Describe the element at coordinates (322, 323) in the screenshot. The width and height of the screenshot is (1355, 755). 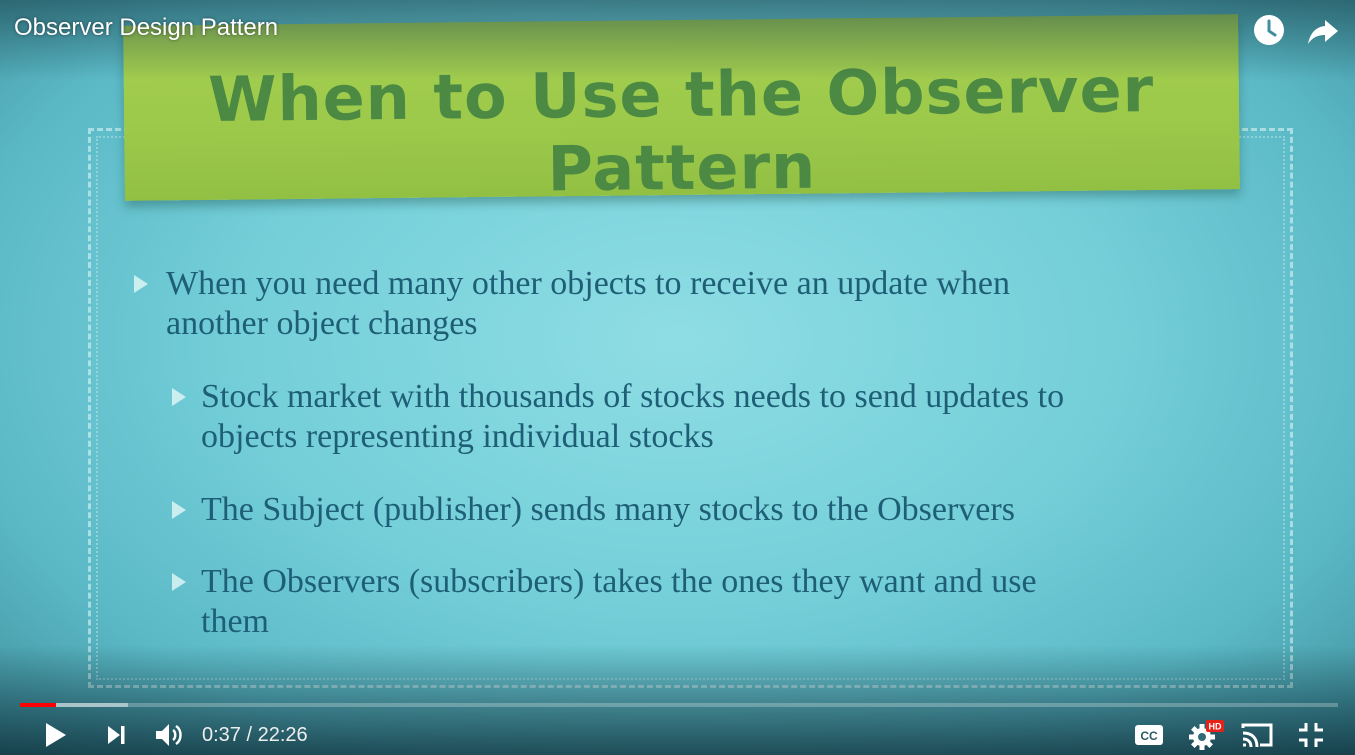
I see `slide-bullet-1-line-2: another object changes` at that location.